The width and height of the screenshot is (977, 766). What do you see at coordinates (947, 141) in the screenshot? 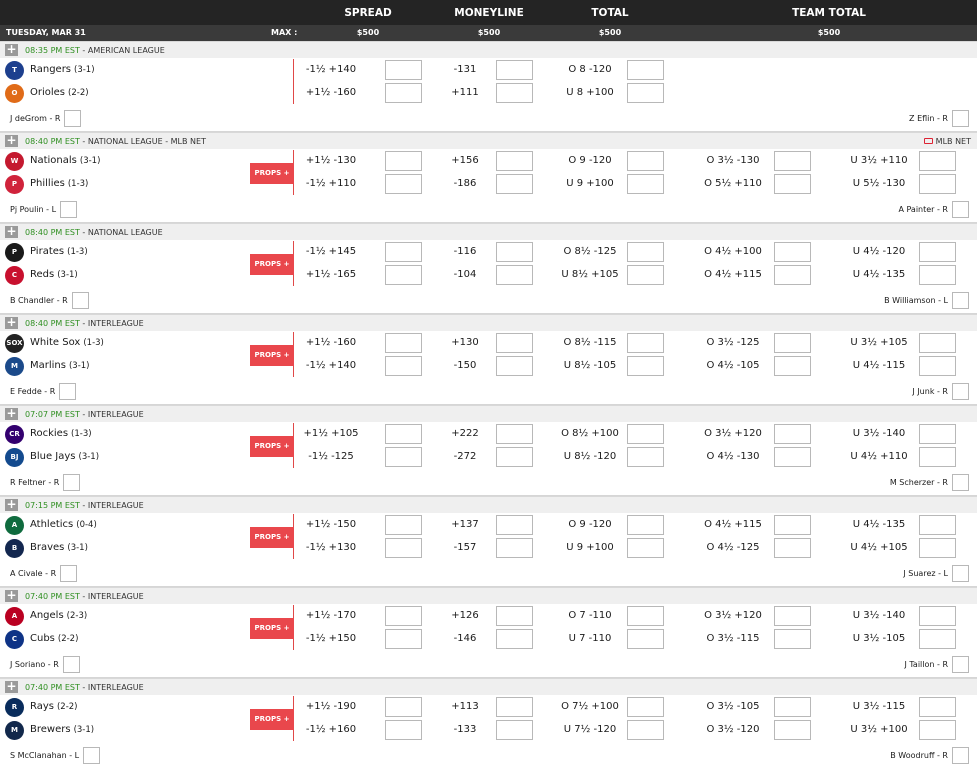
I see `tv-network: MLB NET` at bounding box center [947, 141].